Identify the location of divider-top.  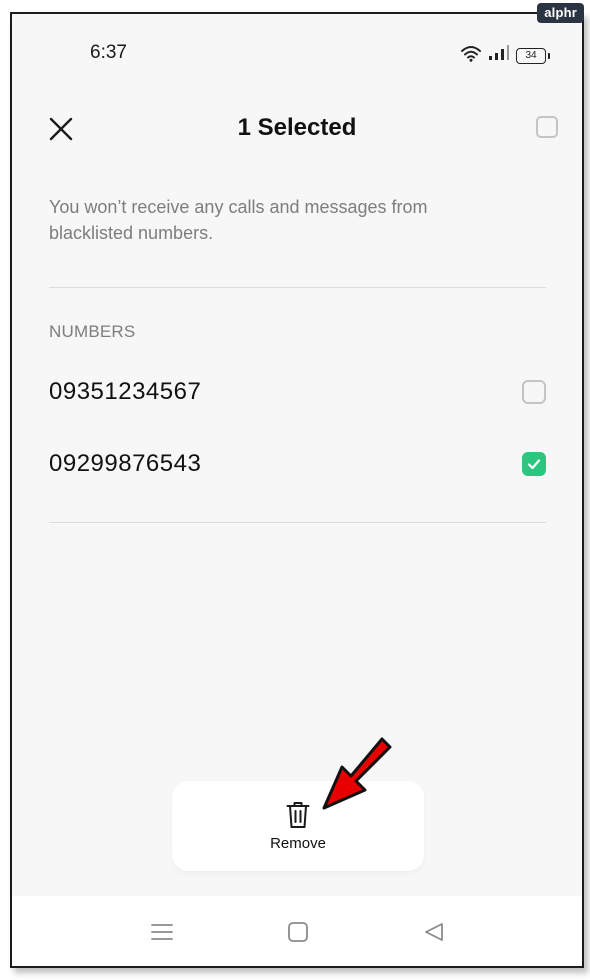
(297, 287).